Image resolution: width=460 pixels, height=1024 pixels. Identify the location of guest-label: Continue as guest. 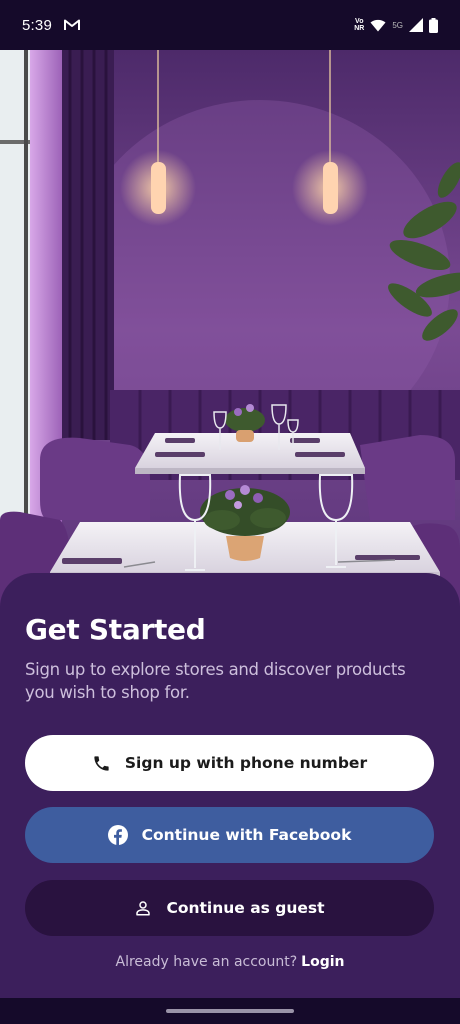
(245, 908).